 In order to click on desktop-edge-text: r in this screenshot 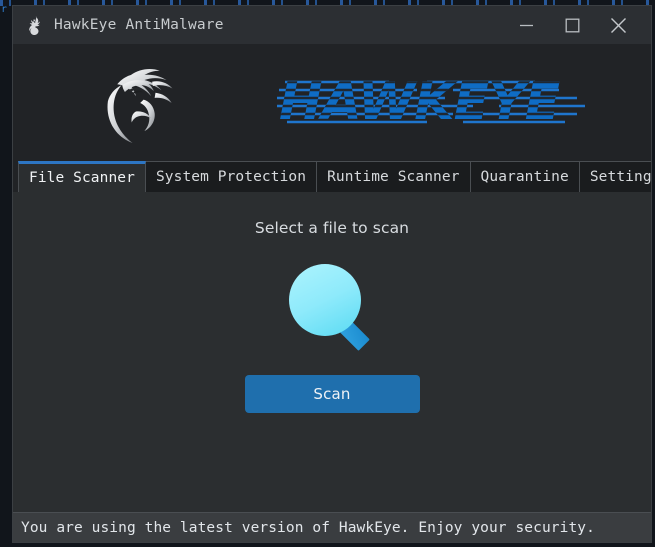, I will do `click(4, 9)`.